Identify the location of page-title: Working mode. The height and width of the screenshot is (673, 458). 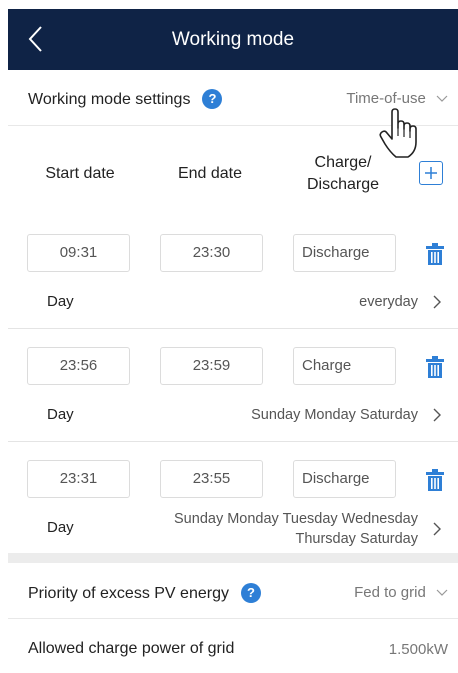
(233, 39).